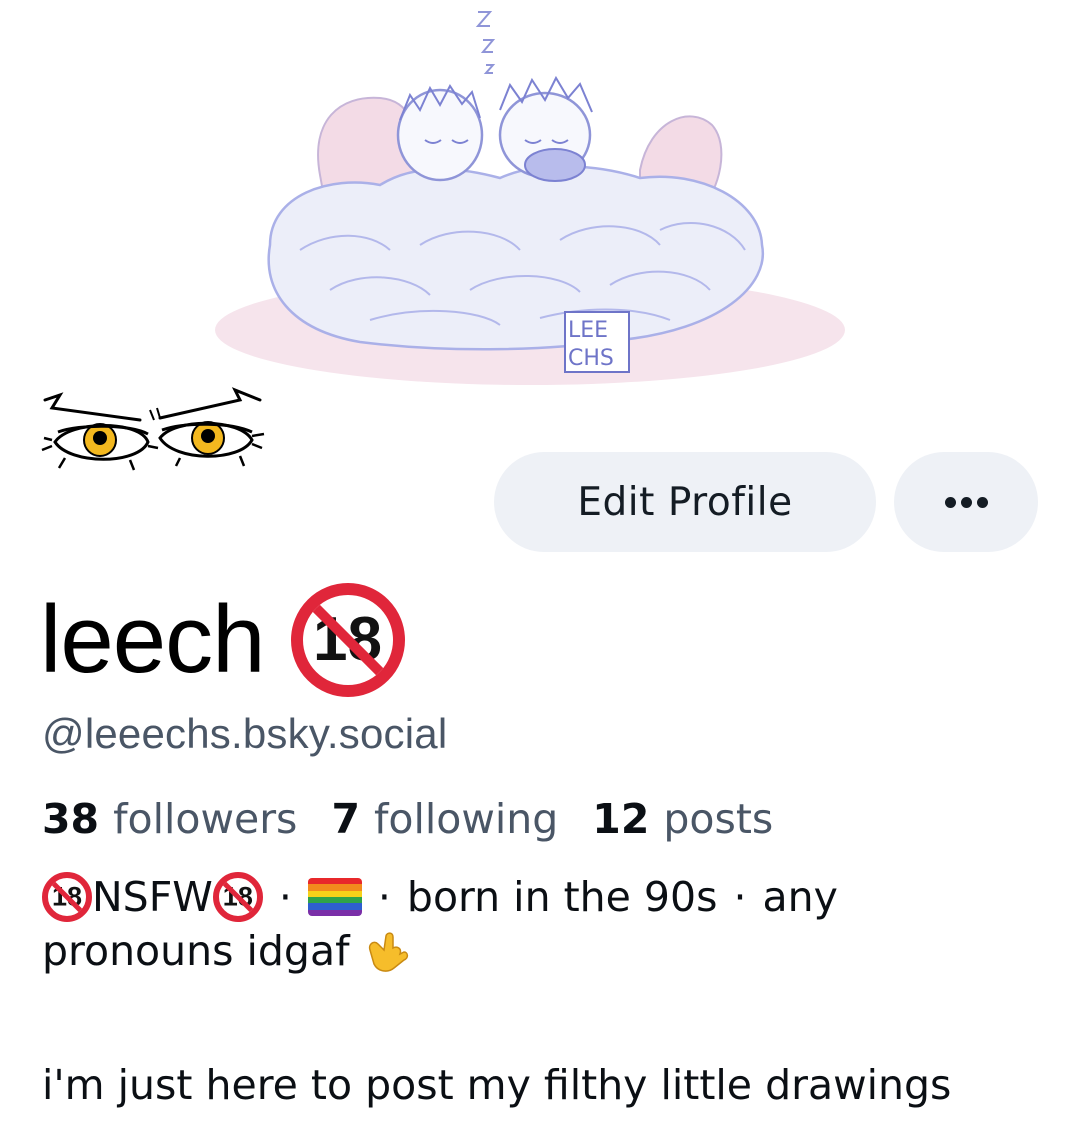  What do you see at coordinates (345, 819) in the screenshot?
I see `following-count: 7` at bounding box center [345, 819].